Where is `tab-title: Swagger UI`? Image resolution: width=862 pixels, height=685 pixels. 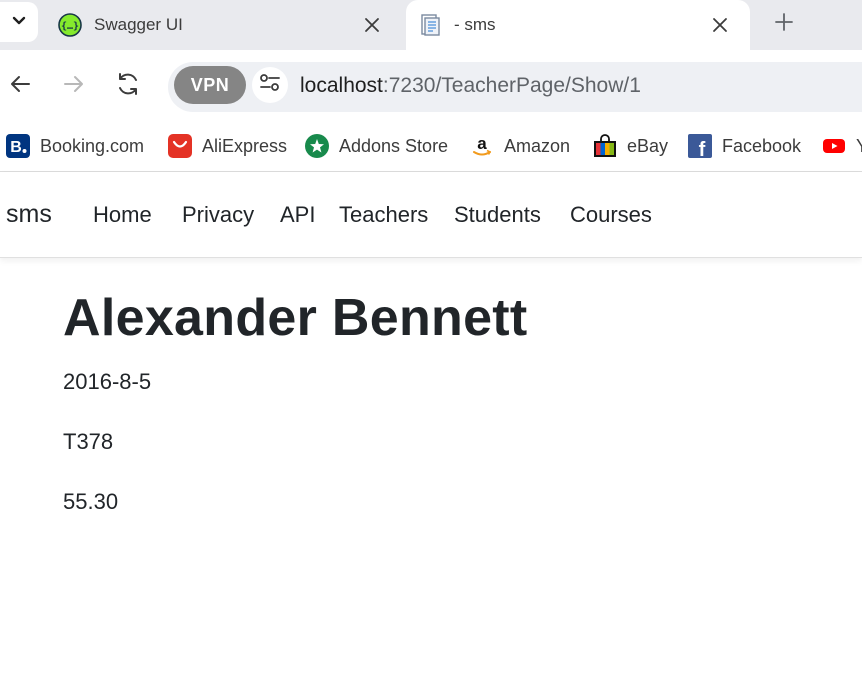
tab-title: Swagger UI is located at coordinates (138, 24).